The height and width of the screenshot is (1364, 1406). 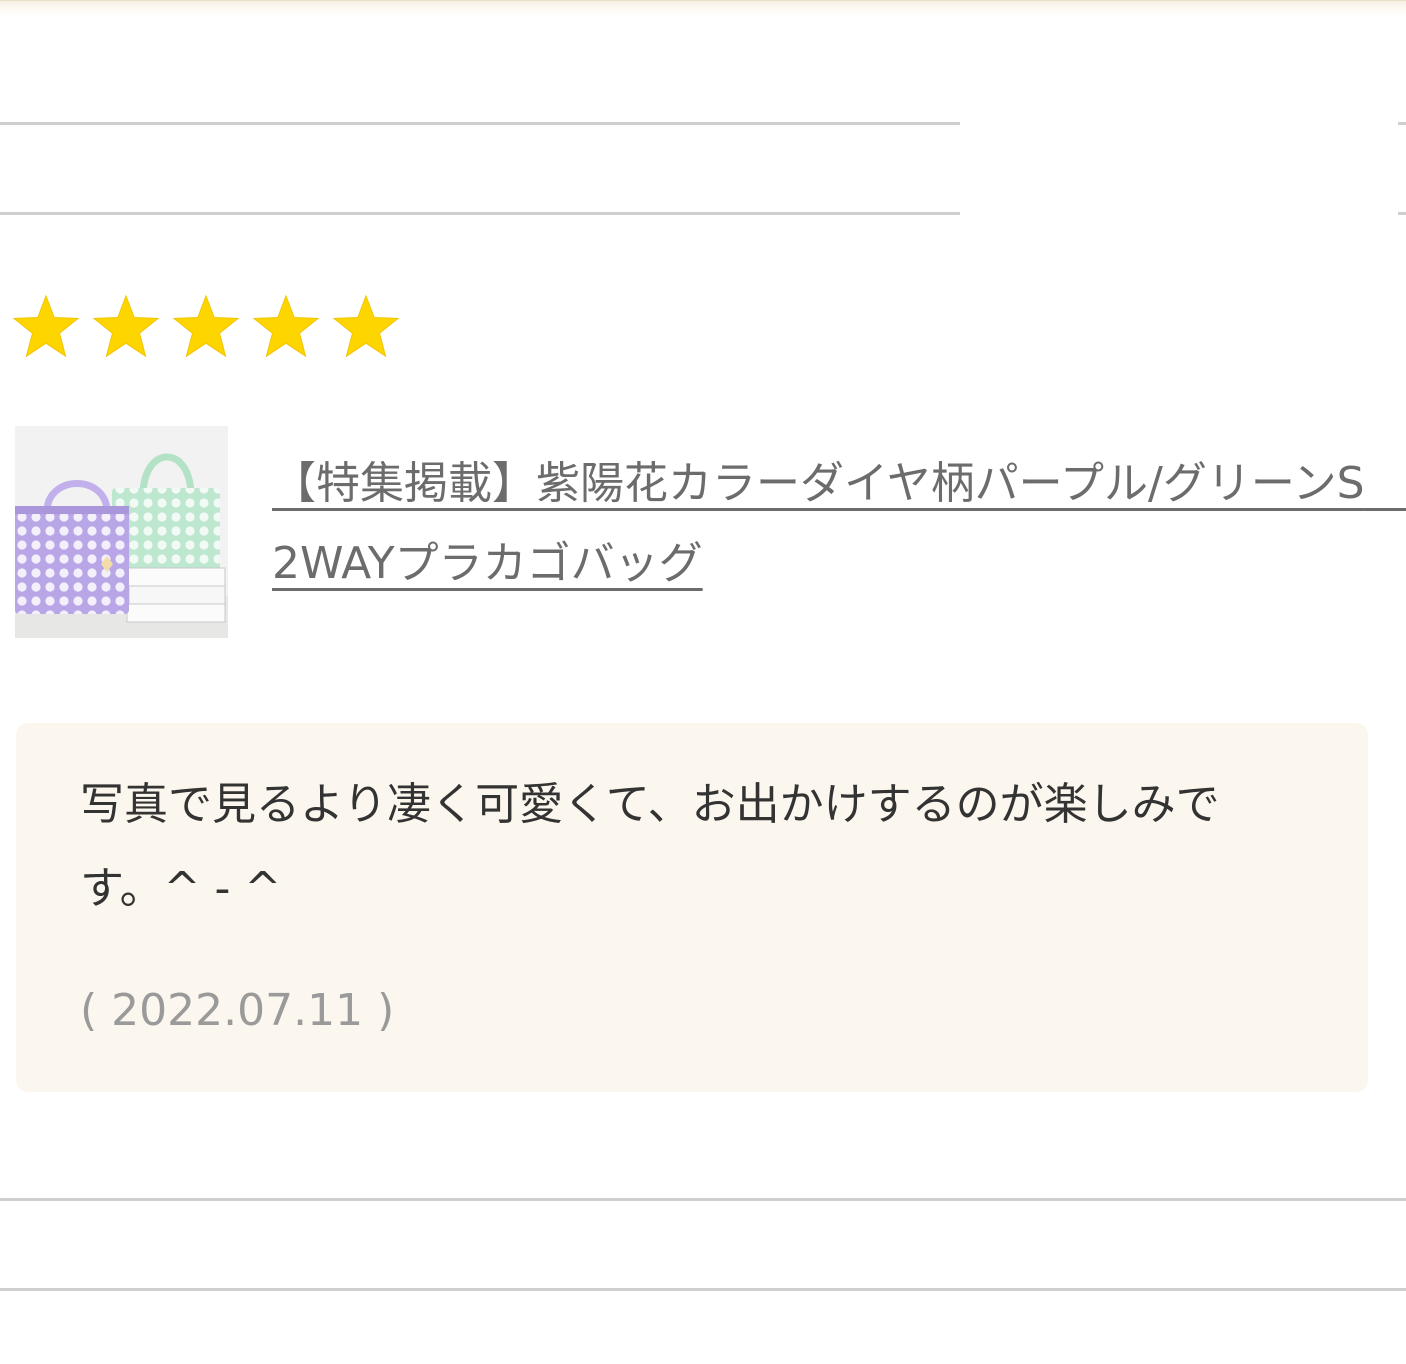 I want to click on star-rating, so click(x=212, y=327).